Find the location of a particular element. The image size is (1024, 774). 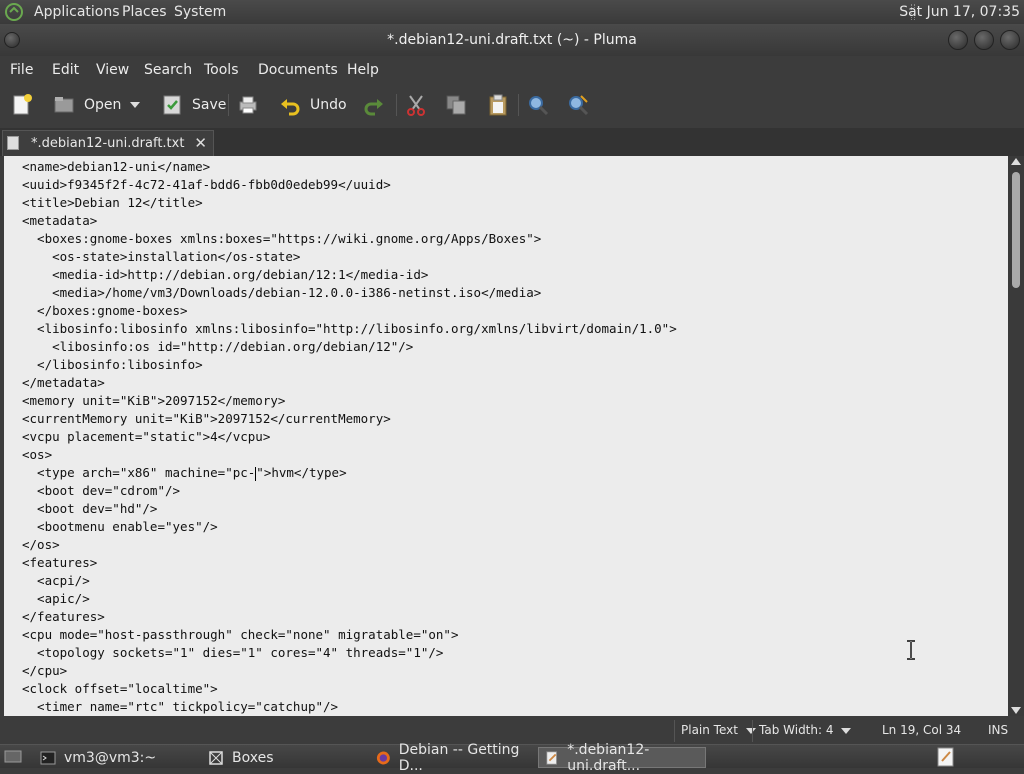

find-replace-icon is located at coordinates (579, 105).